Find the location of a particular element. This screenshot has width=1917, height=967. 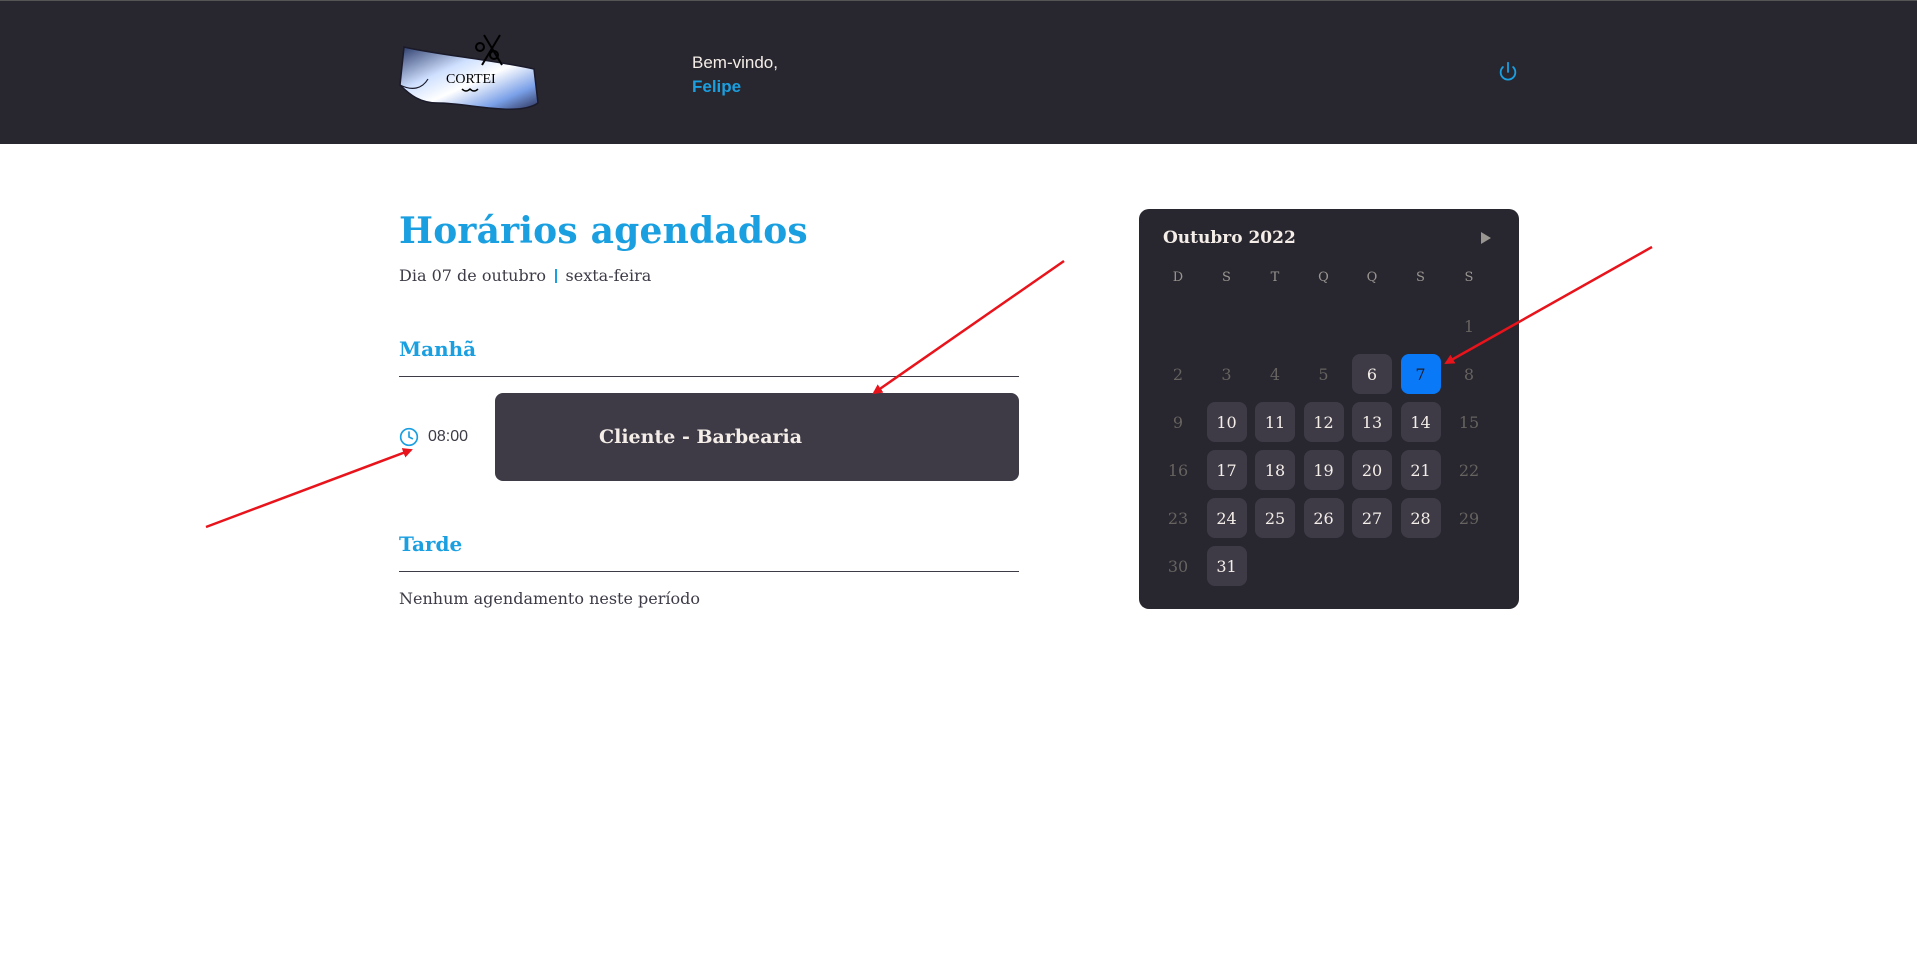

next-month-button is located at coordinates (1486, 238).